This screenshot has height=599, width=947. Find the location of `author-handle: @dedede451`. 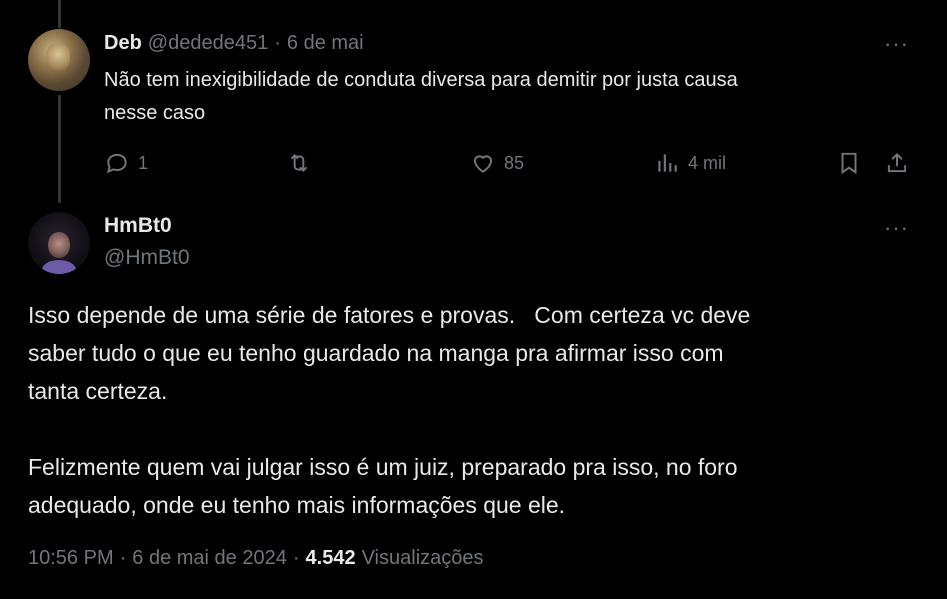

author-handle: @dedede451 is located at coordinates (208, 43).